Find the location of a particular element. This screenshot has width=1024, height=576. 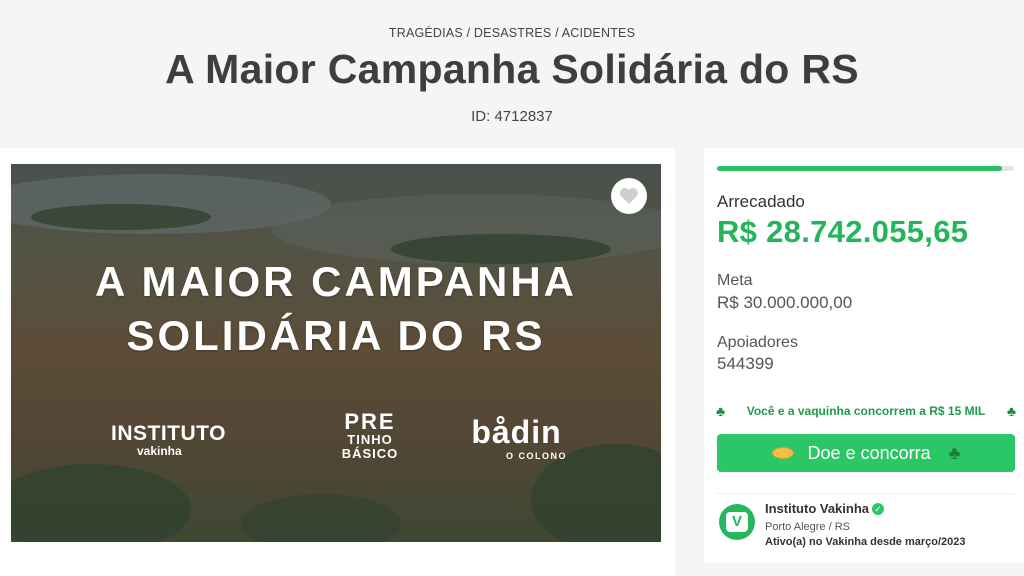

vakinha-logo-icon: V is located at coordinates (737, 522).